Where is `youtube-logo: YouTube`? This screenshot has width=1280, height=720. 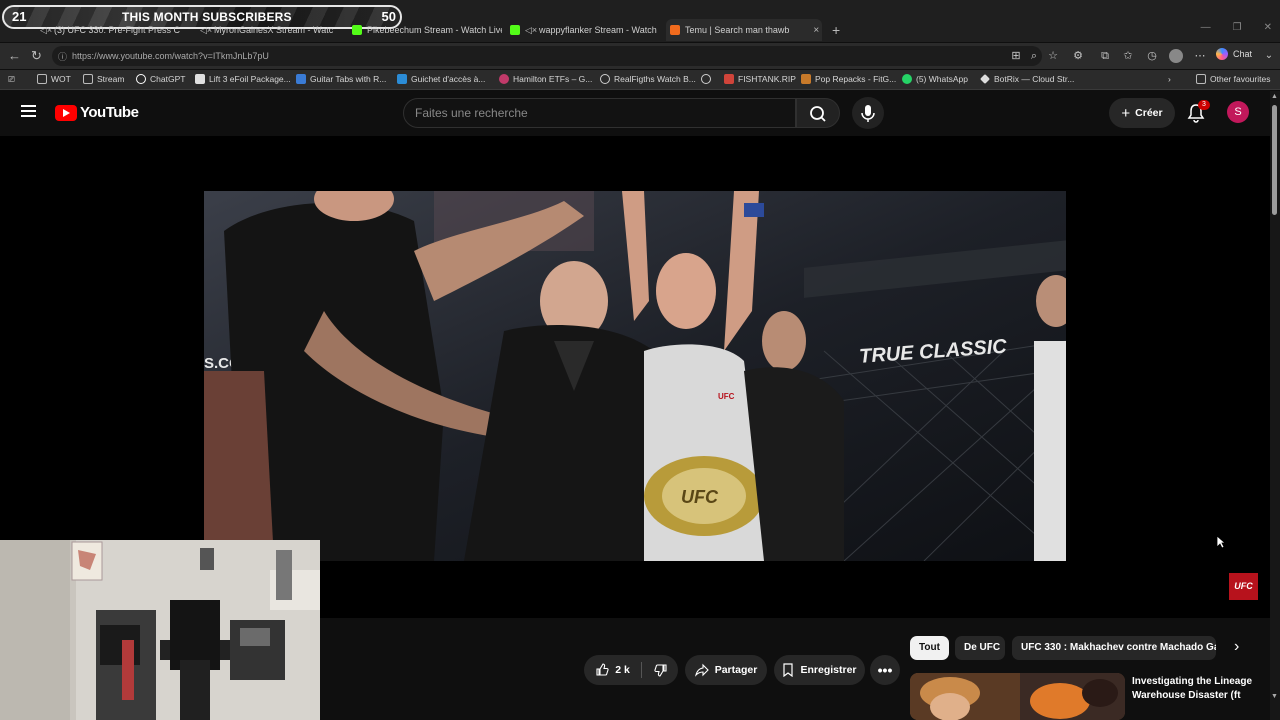
youtube-logo: YouTube is located at coordinates (97, 112).